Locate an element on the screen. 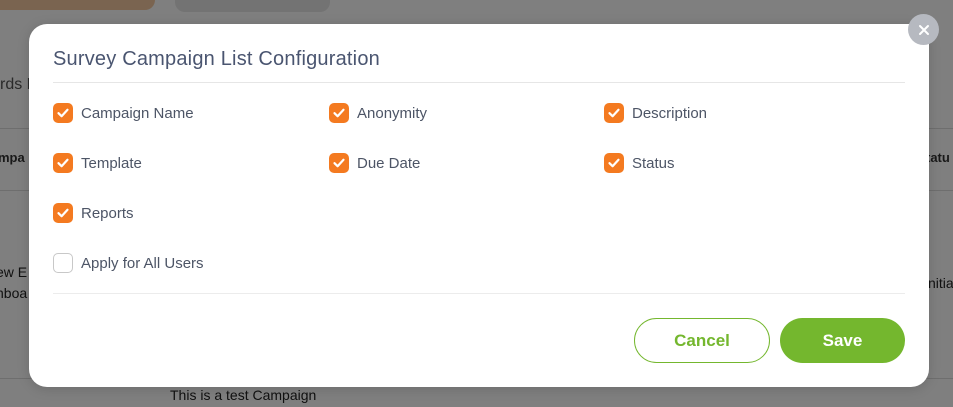  save-button: Save is located at coordinates (842, 340).